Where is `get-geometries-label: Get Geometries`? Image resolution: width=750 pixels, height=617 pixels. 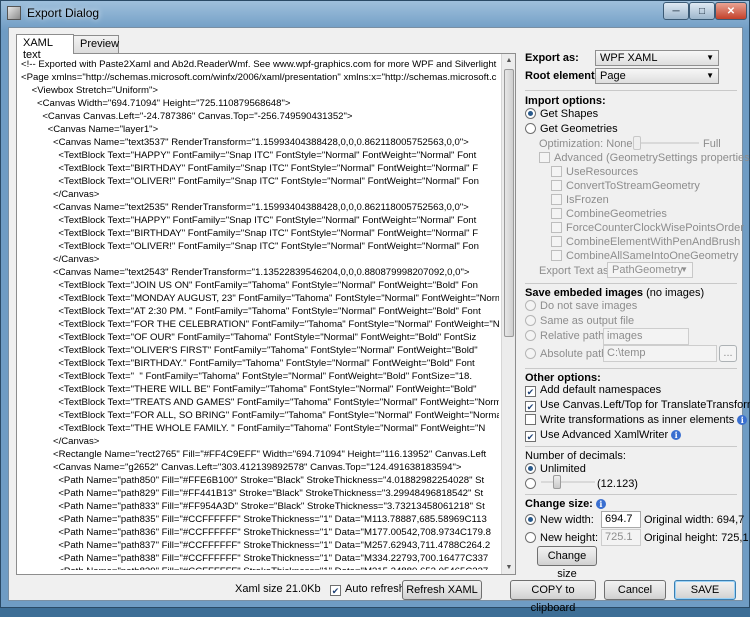
get-geometries-label: Get Geometries is located at coordinates (579, 129).